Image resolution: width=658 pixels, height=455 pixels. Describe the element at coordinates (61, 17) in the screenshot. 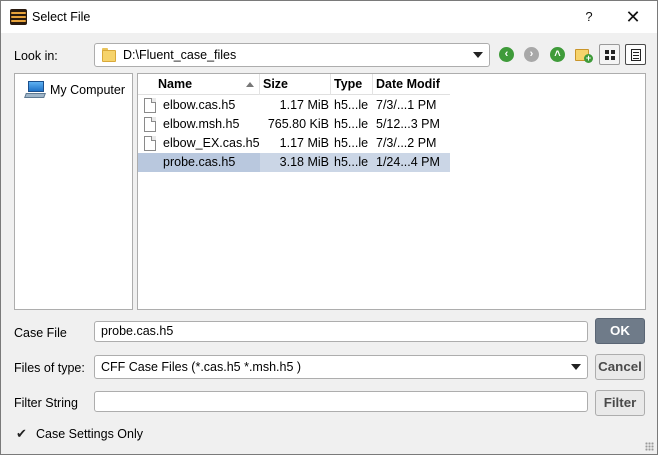

I see `window-title: Select File` at that location.